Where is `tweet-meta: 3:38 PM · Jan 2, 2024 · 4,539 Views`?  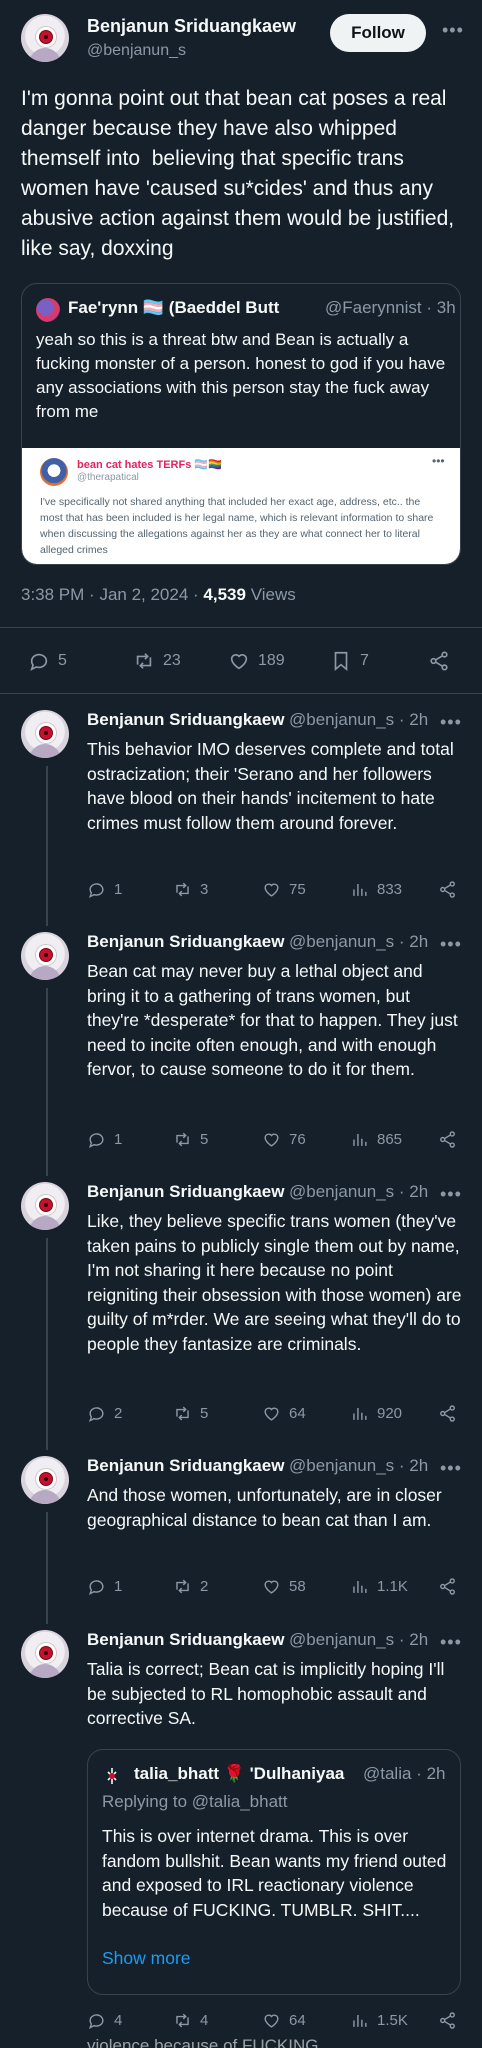
tweet-meta: 3:38 PM · Jan 2, 2024 · 4,539 Views is located at coordinates (158, 594).